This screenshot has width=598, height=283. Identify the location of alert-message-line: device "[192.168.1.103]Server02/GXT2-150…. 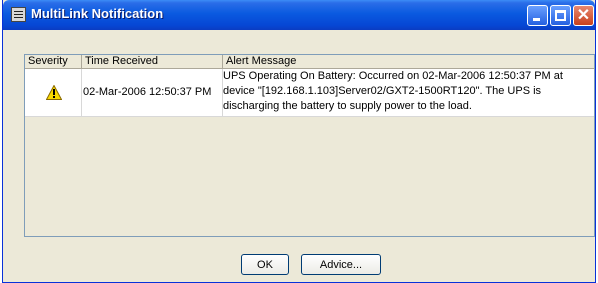
(382, 91).